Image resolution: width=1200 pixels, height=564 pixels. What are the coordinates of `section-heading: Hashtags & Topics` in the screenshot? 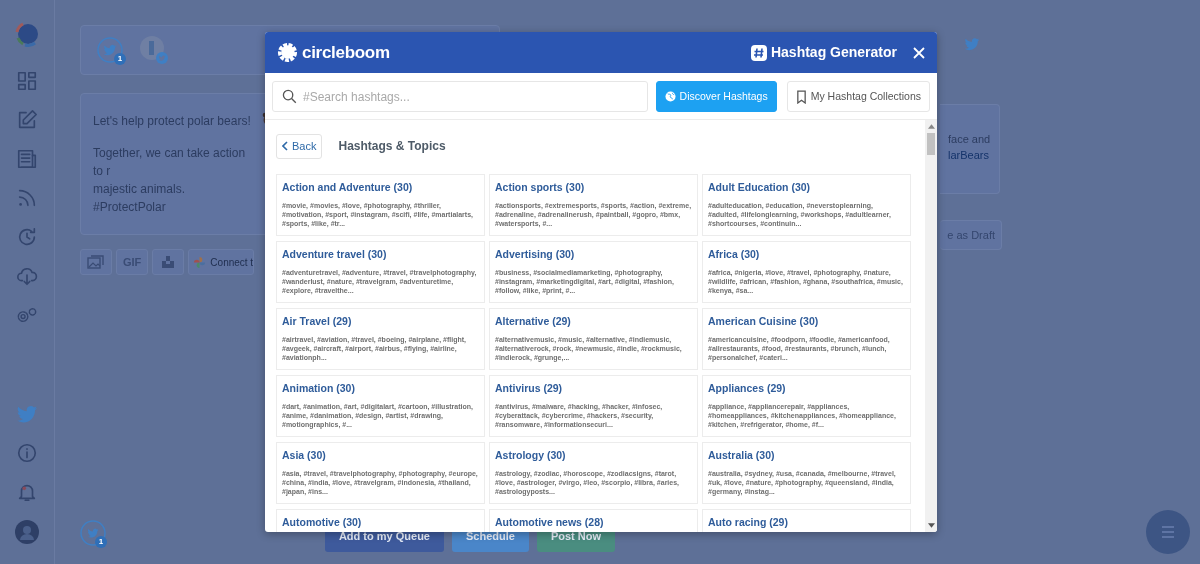 It's located at (392, 147).